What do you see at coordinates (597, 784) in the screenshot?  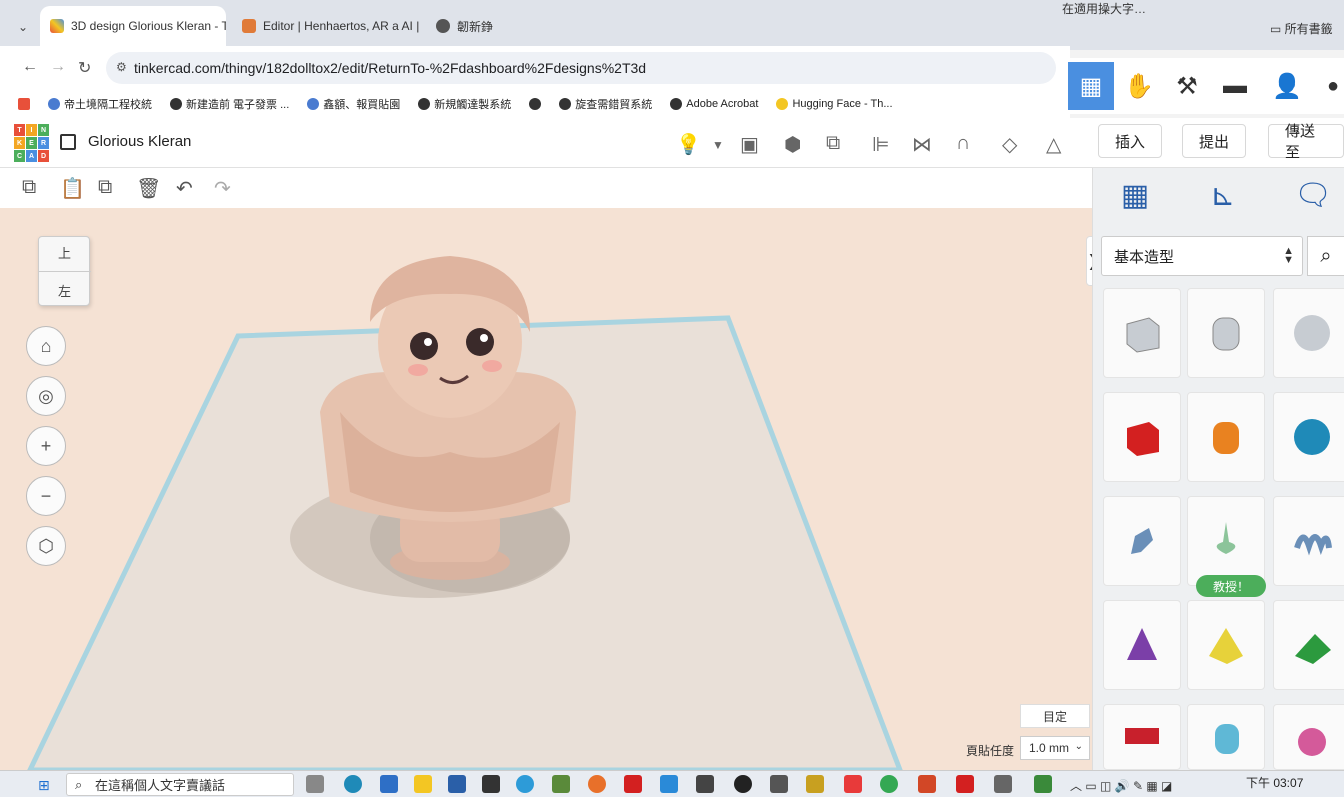 I see `firefox-icon` at bounding box center [597, 784].